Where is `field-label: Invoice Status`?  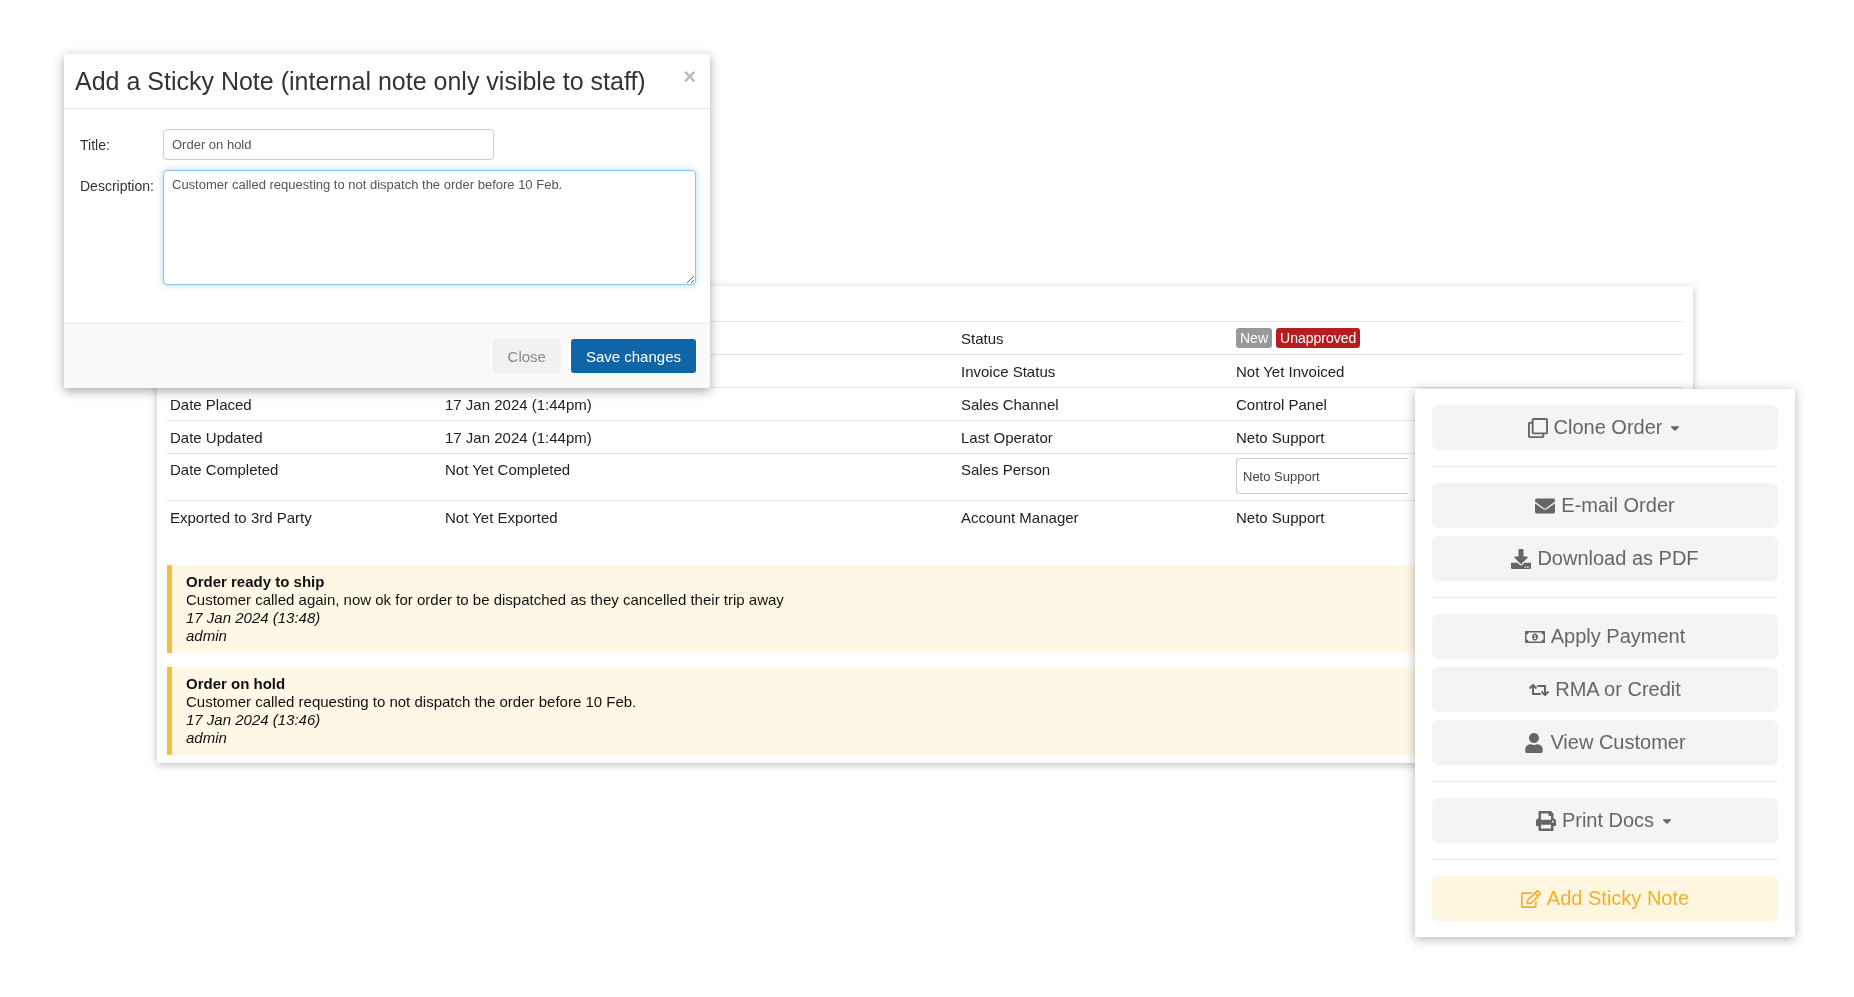
field-label: Invoice Status is located at coordinates (1008, 371).